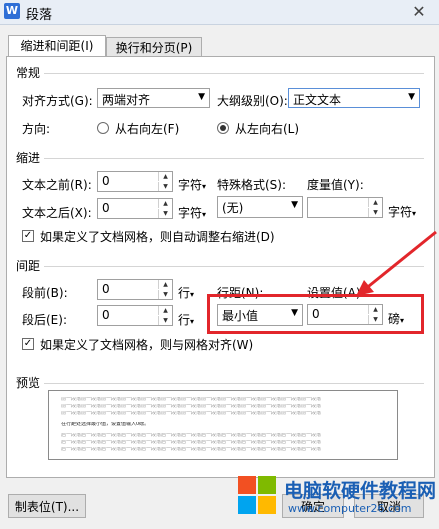 This screenshot has height=529, width=439. Describe the element at coordinates (39, 15) in the screenshot. I see `window-title: 段落` at that location.